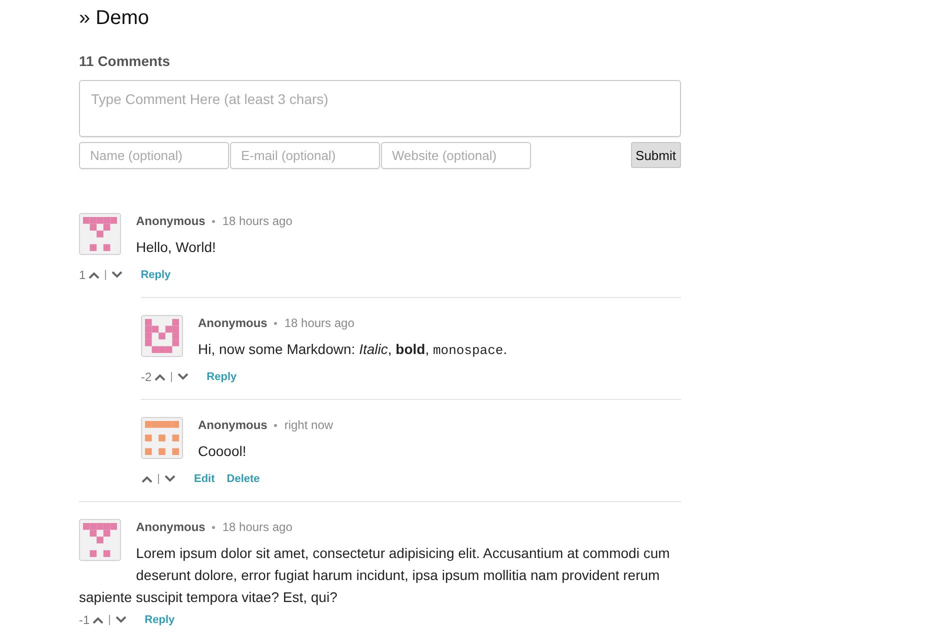 The image size is (928, 640). I want to click on comment-input-field: Type Comment Here (at least 3 chars), so click(380, 108).